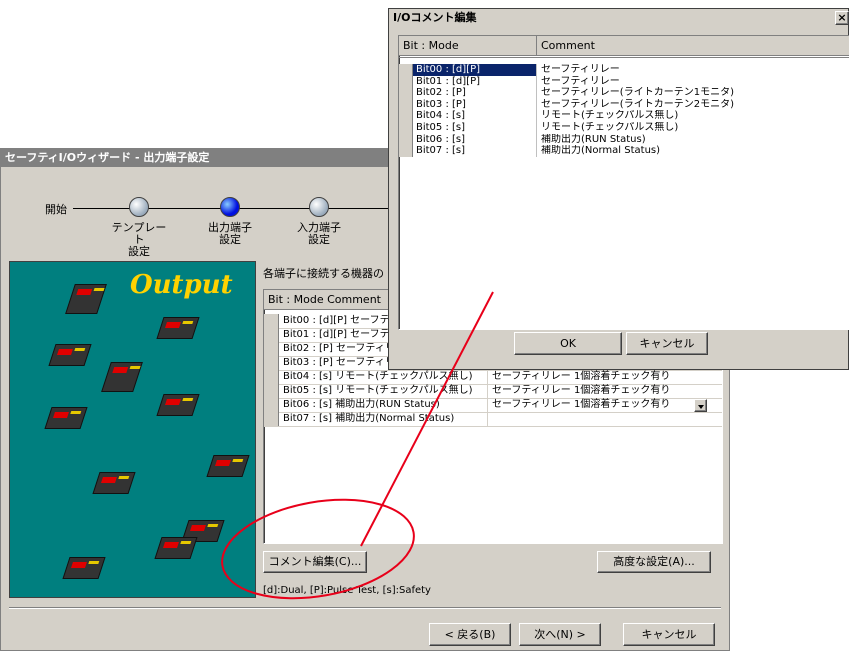 Image resolution: width=849 pixels, height=651 pixels. I want to click on table-row: Bit05 : [s] リモート(チェックパルス無し), so click(624, 128).